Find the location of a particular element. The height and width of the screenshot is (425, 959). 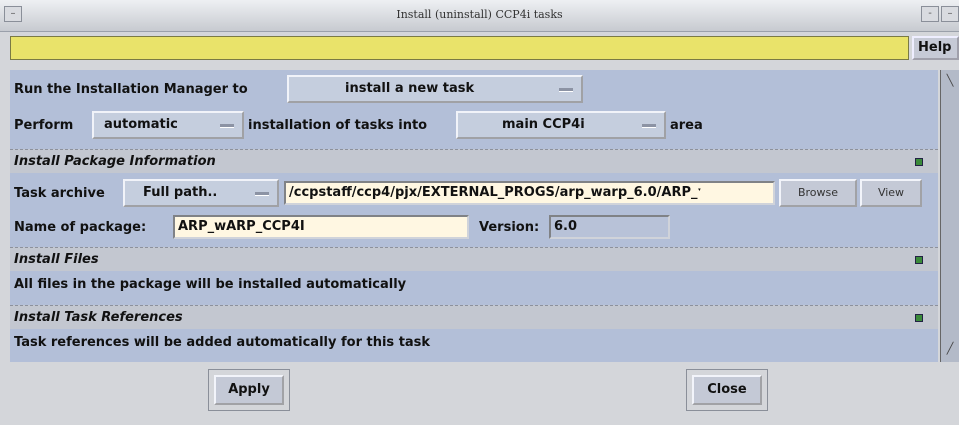

install-area-menu: main CCP4i is located at coordinates (561, 125).